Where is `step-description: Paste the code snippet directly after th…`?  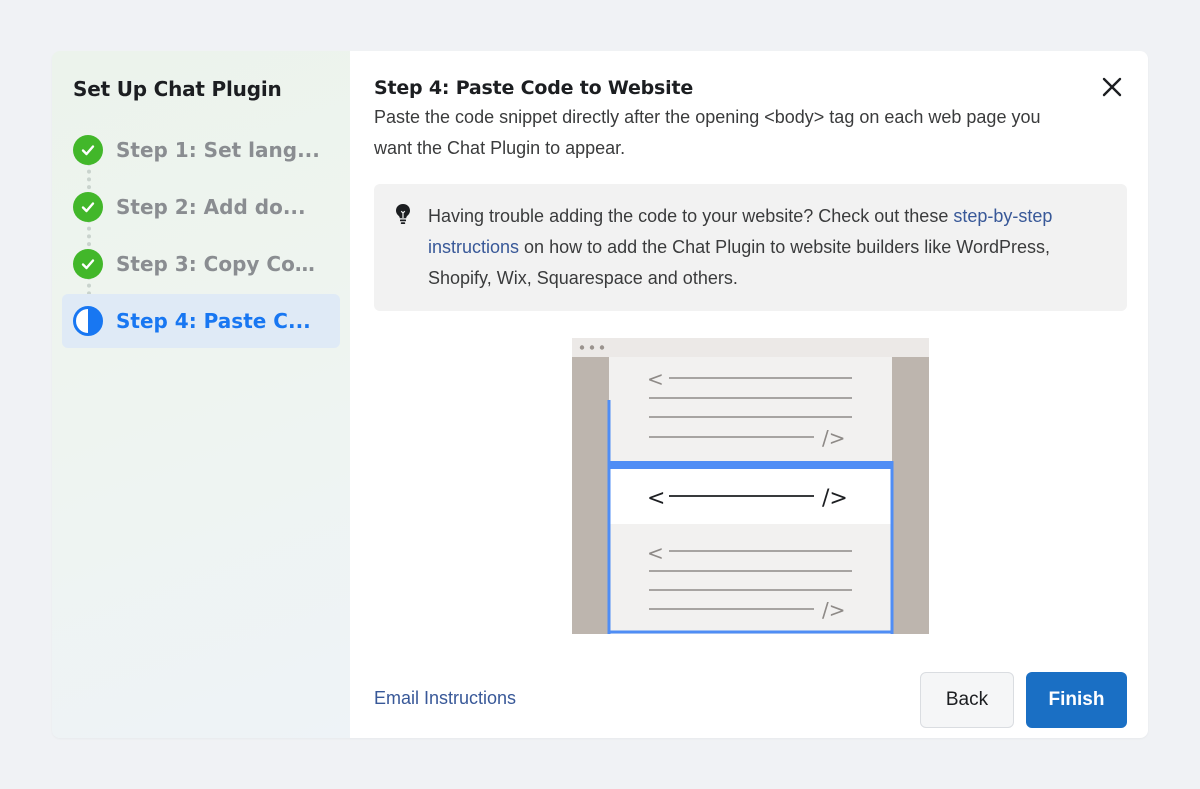
step-description: Paste the code snippet directly after th… is located at coordinates (707, 132).